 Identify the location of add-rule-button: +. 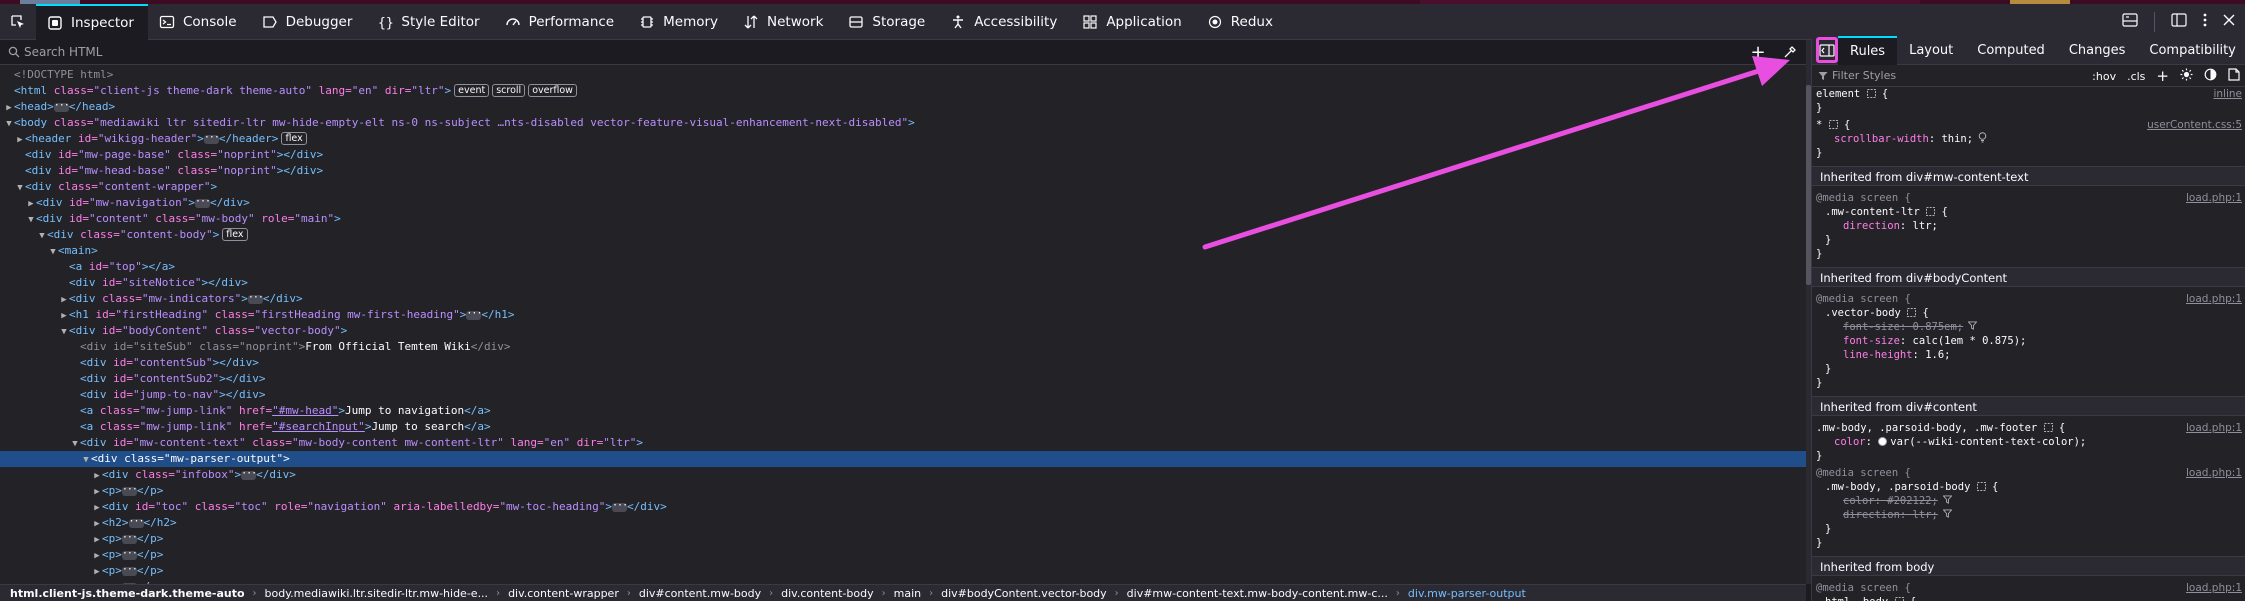
(2162, 76).